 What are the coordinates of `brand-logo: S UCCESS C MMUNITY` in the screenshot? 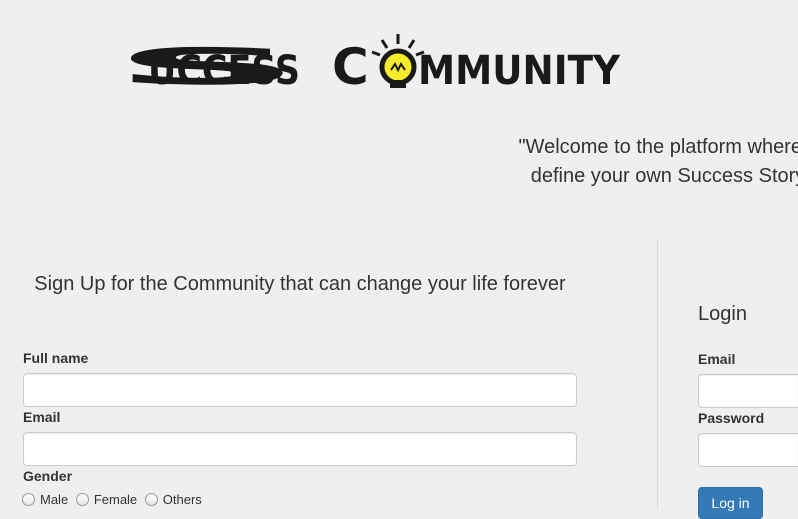 It's located at (367, 60).